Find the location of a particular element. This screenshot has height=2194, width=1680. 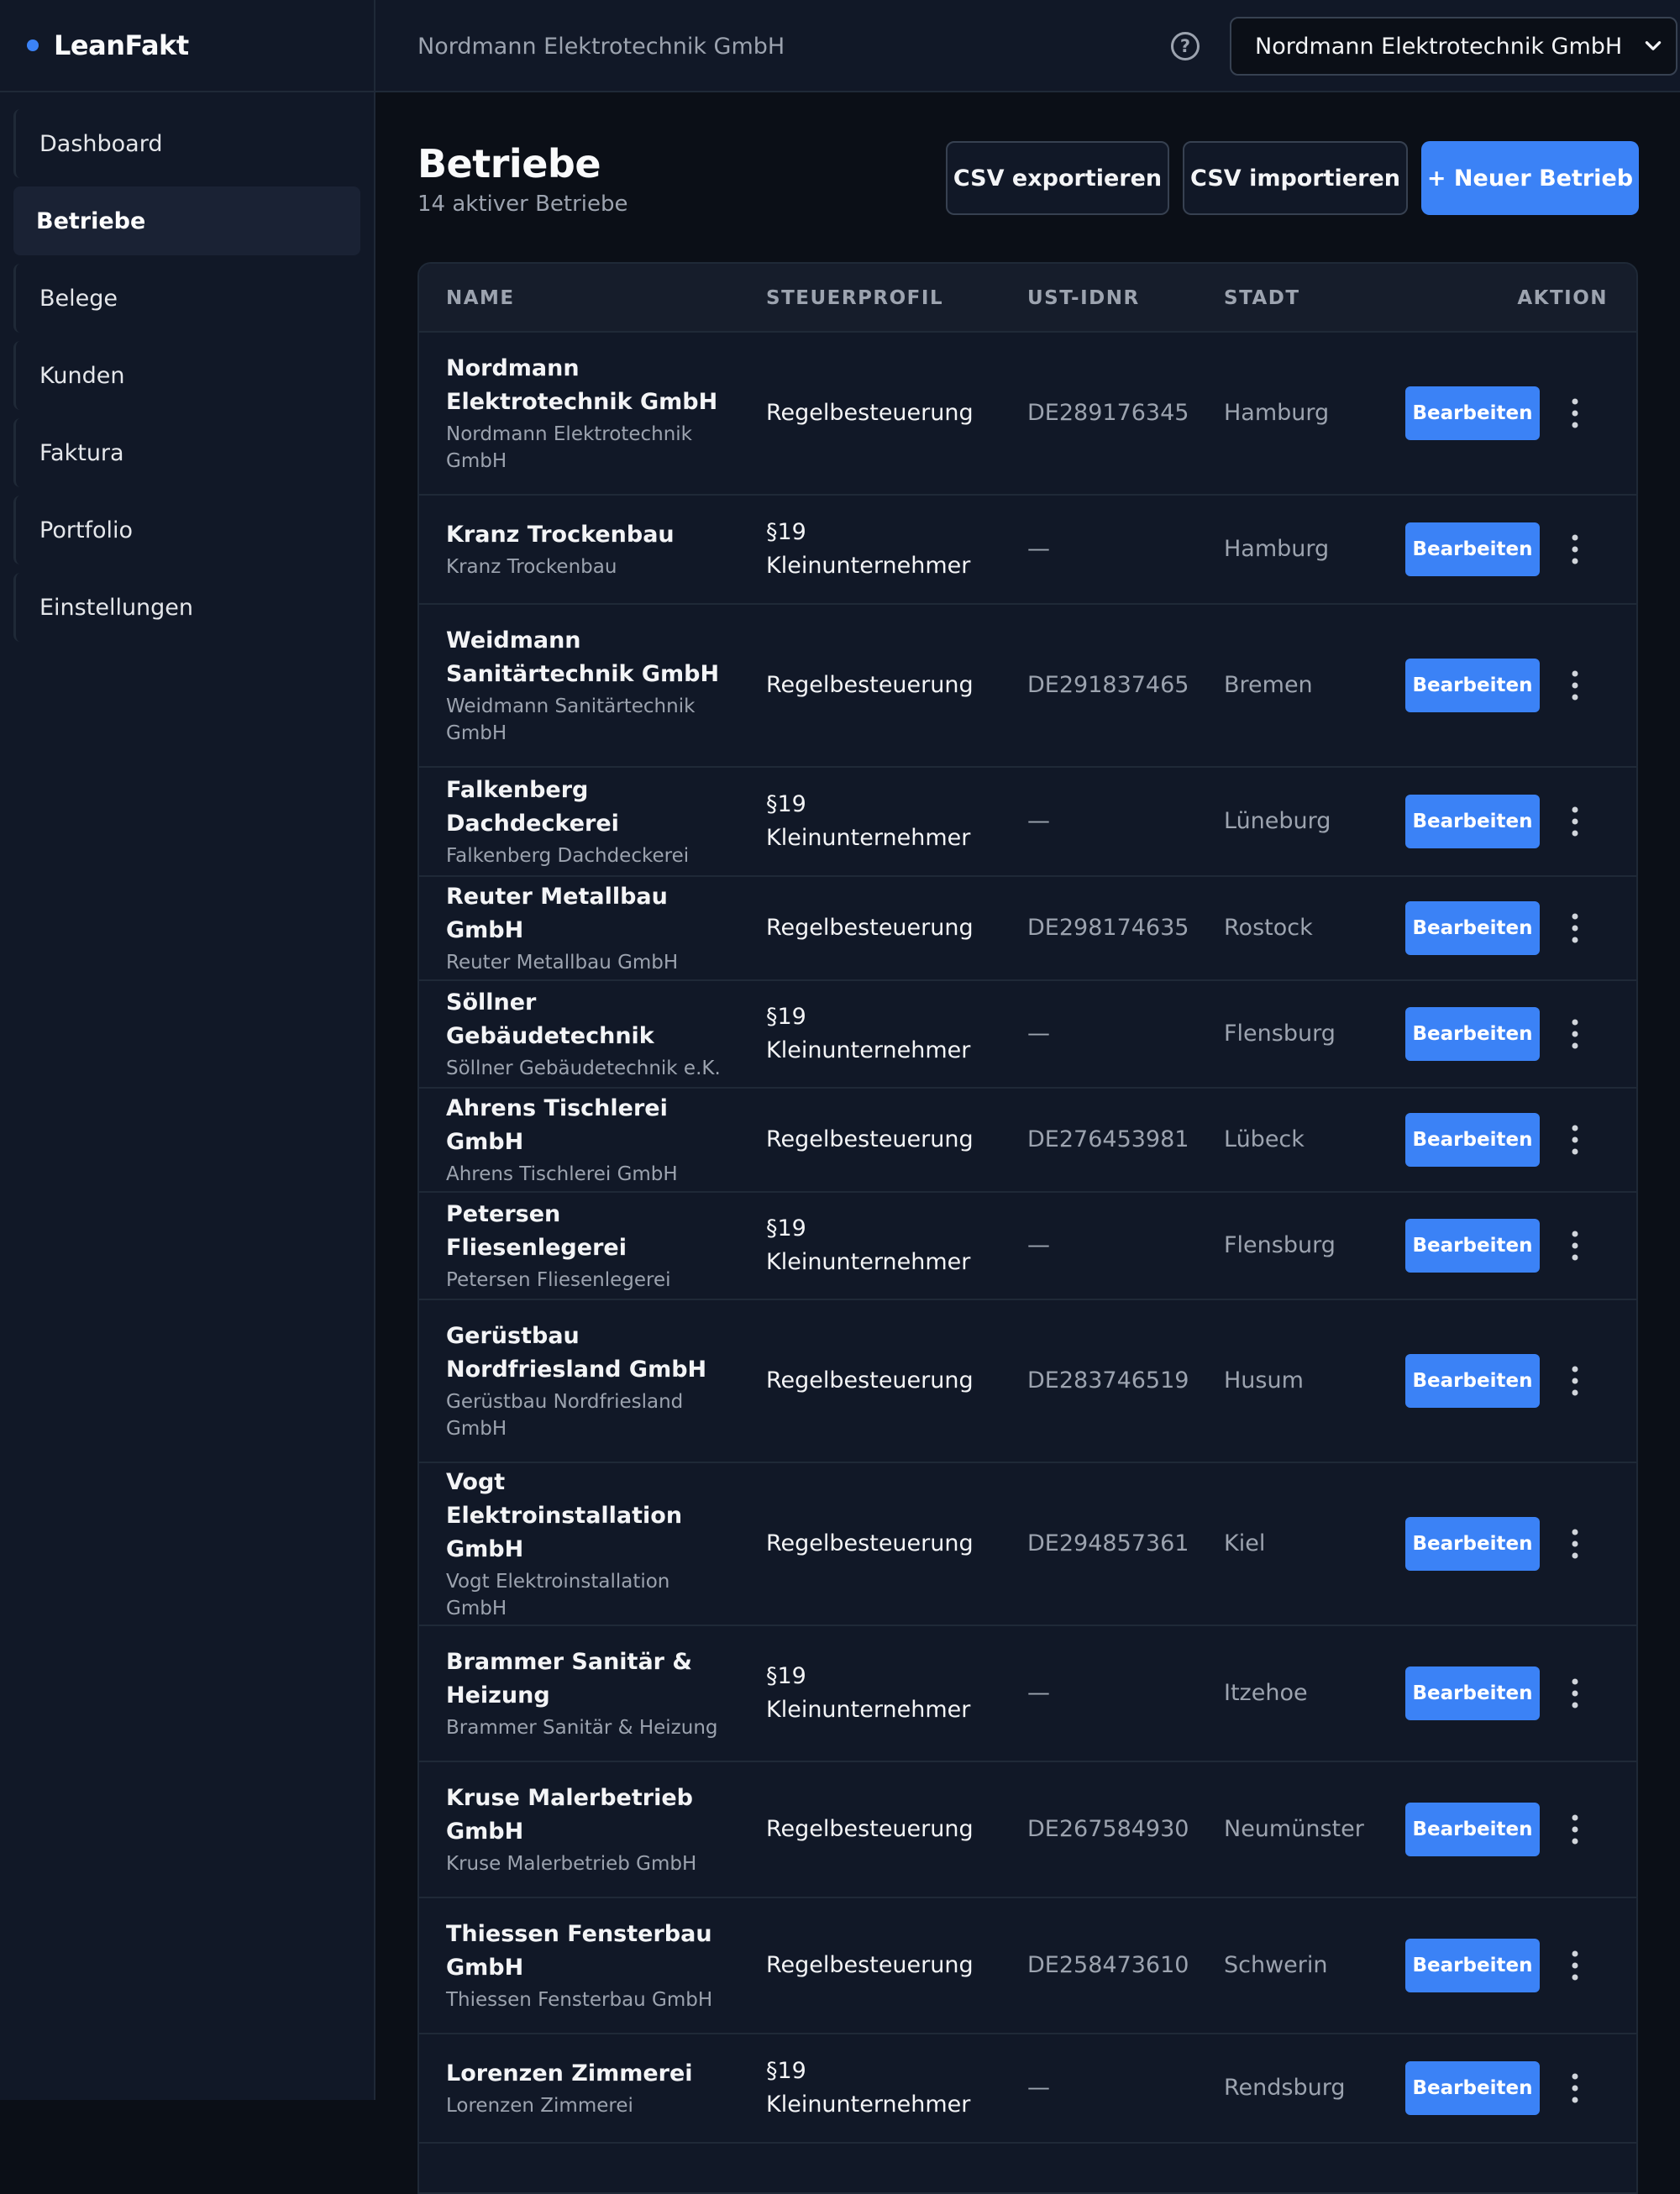

sidebar-item-einstellungen: Einstellungen is located at coordinates (186, 607).